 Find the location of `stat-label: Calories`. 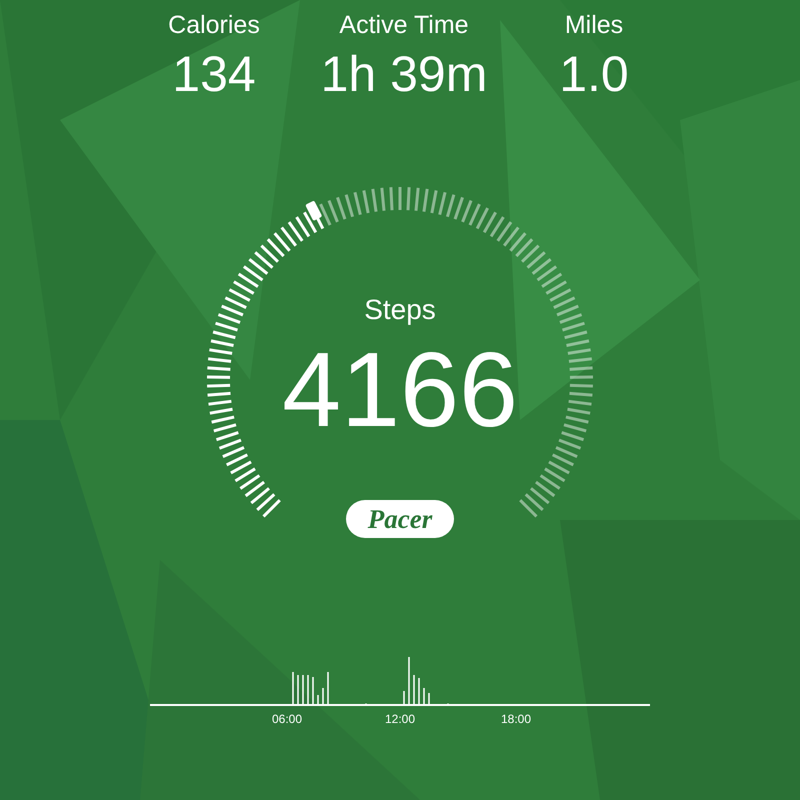

stat-label: Calories is located at coordinates (214, 25).